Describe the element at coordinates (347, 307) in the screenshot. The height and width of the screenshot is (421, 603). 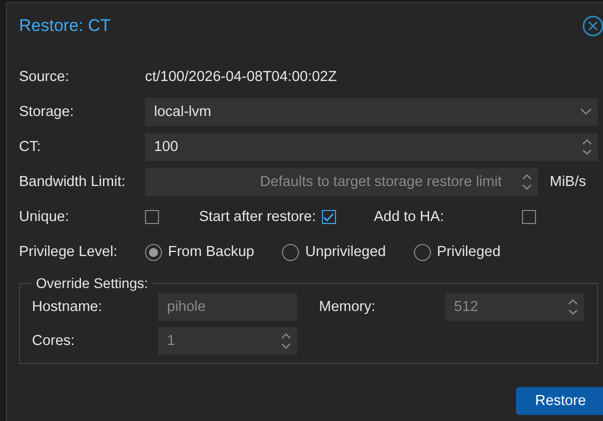
I see `field-label: Memory:` at that location.